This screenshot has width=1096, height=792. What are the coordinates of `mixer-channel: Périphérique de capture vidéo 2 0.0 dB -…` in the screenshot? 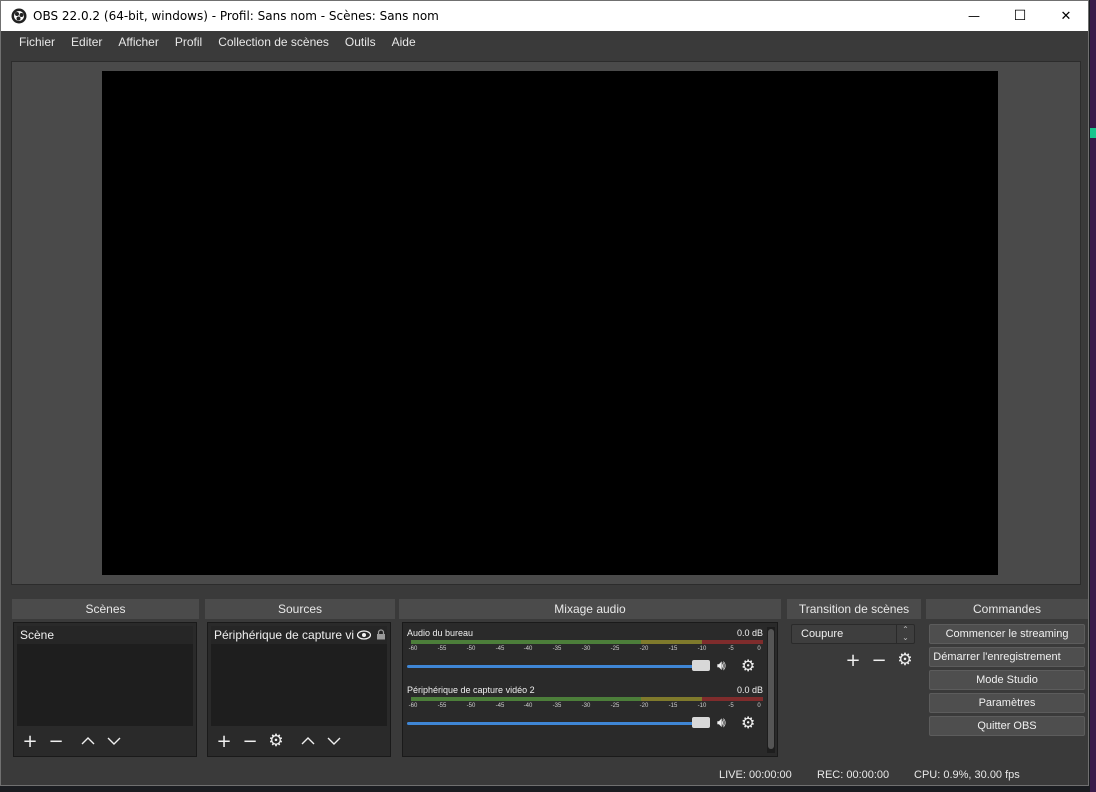 It's located at (585, 711).